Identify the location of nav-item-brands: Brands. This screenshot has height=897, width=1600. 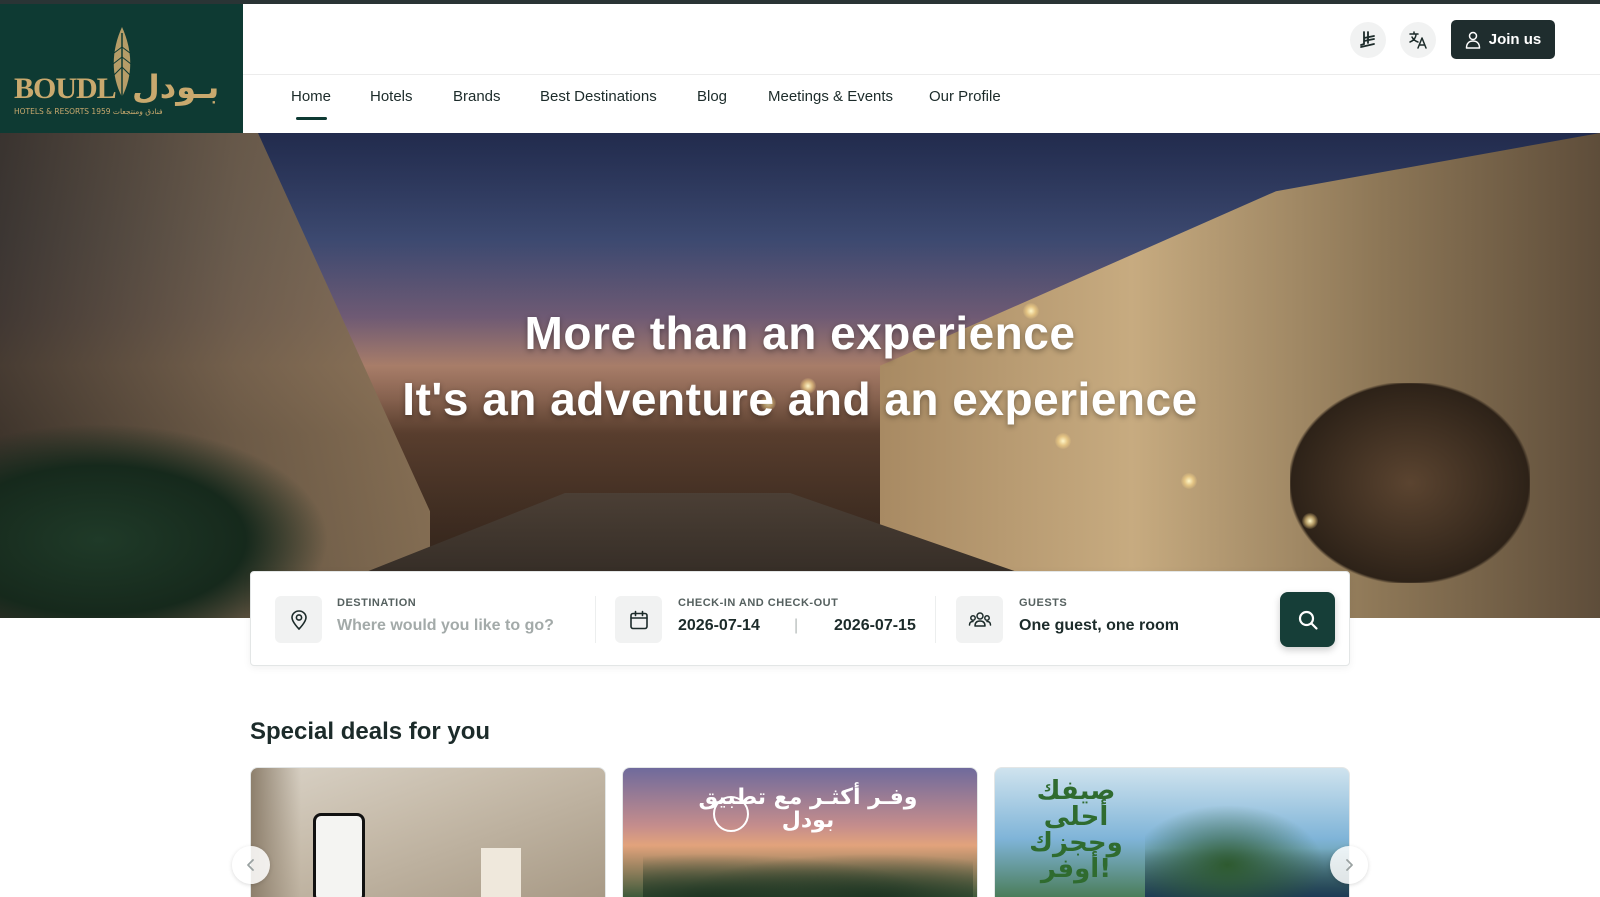
(477, 96).